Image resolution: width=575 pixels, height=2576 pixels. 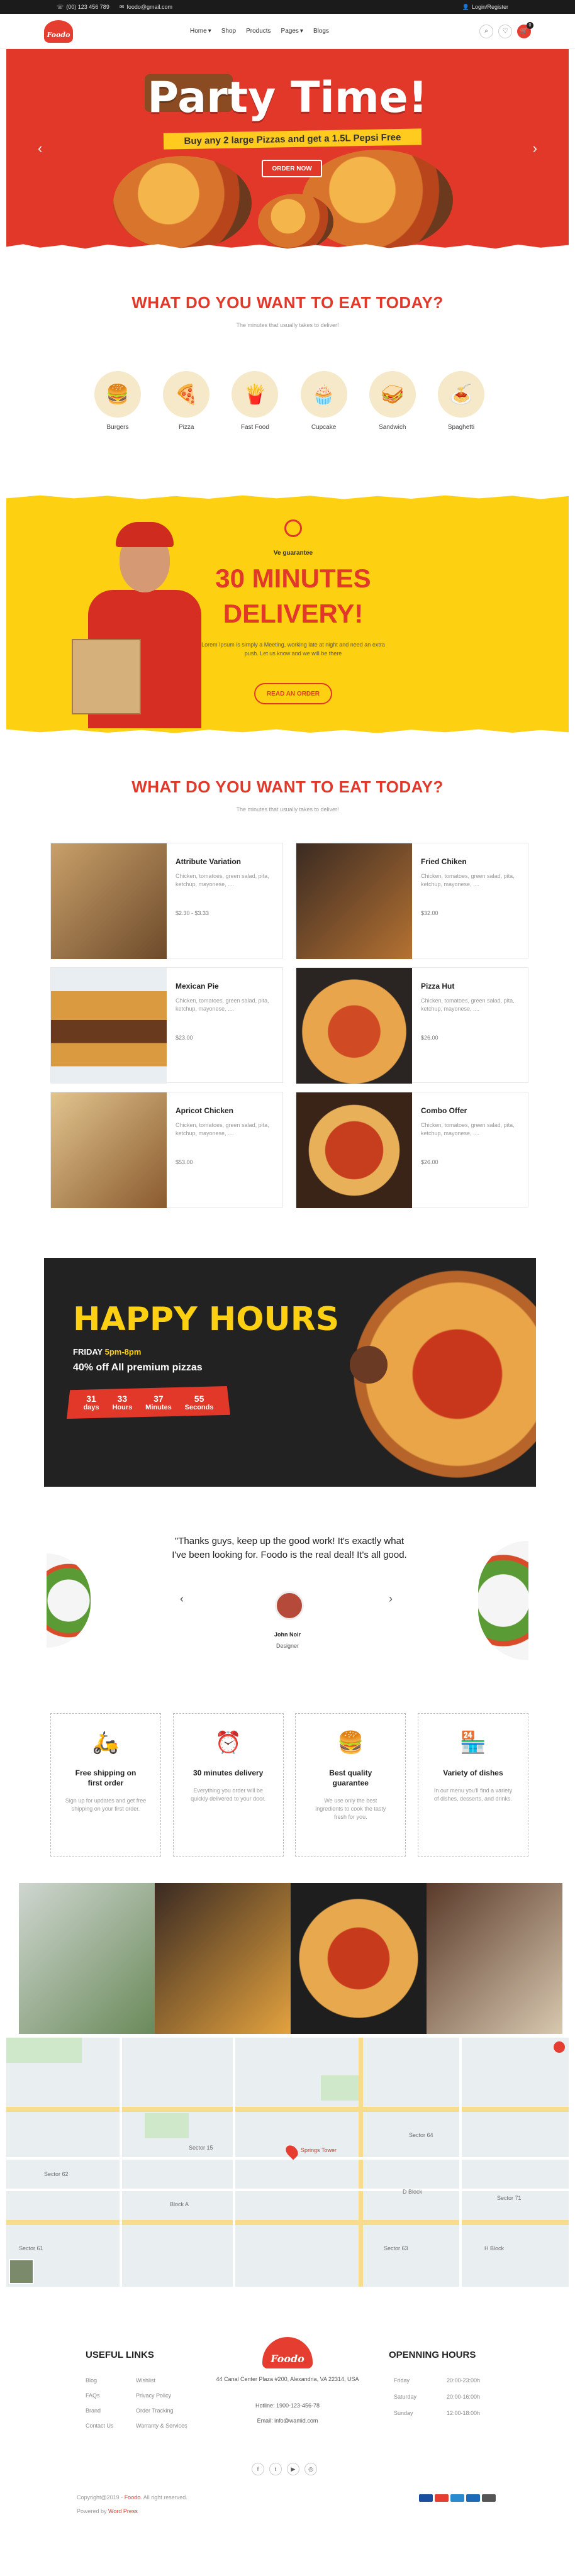 I want to click on amex-icon, so click(x=457, y=2498).